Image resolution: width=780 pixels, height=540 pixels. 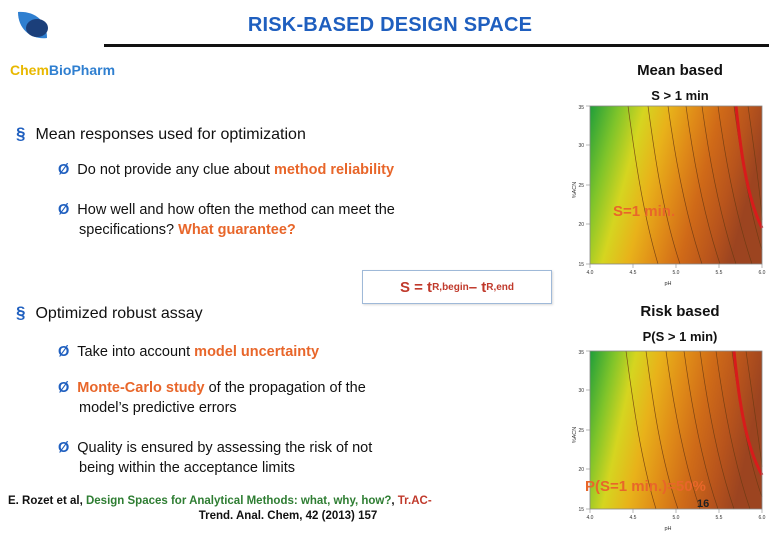 I want to click on header-divider, so click(x=436, y=45).